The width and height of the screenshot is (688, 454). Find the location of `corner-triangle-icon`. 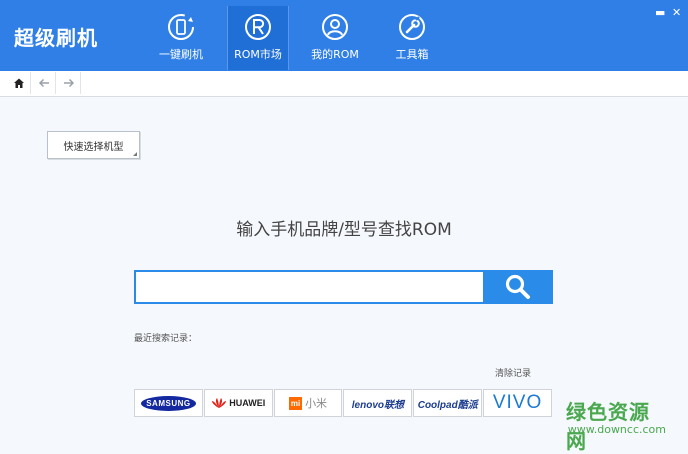

corner-triangle-icon is located at coordinates (135, 154).